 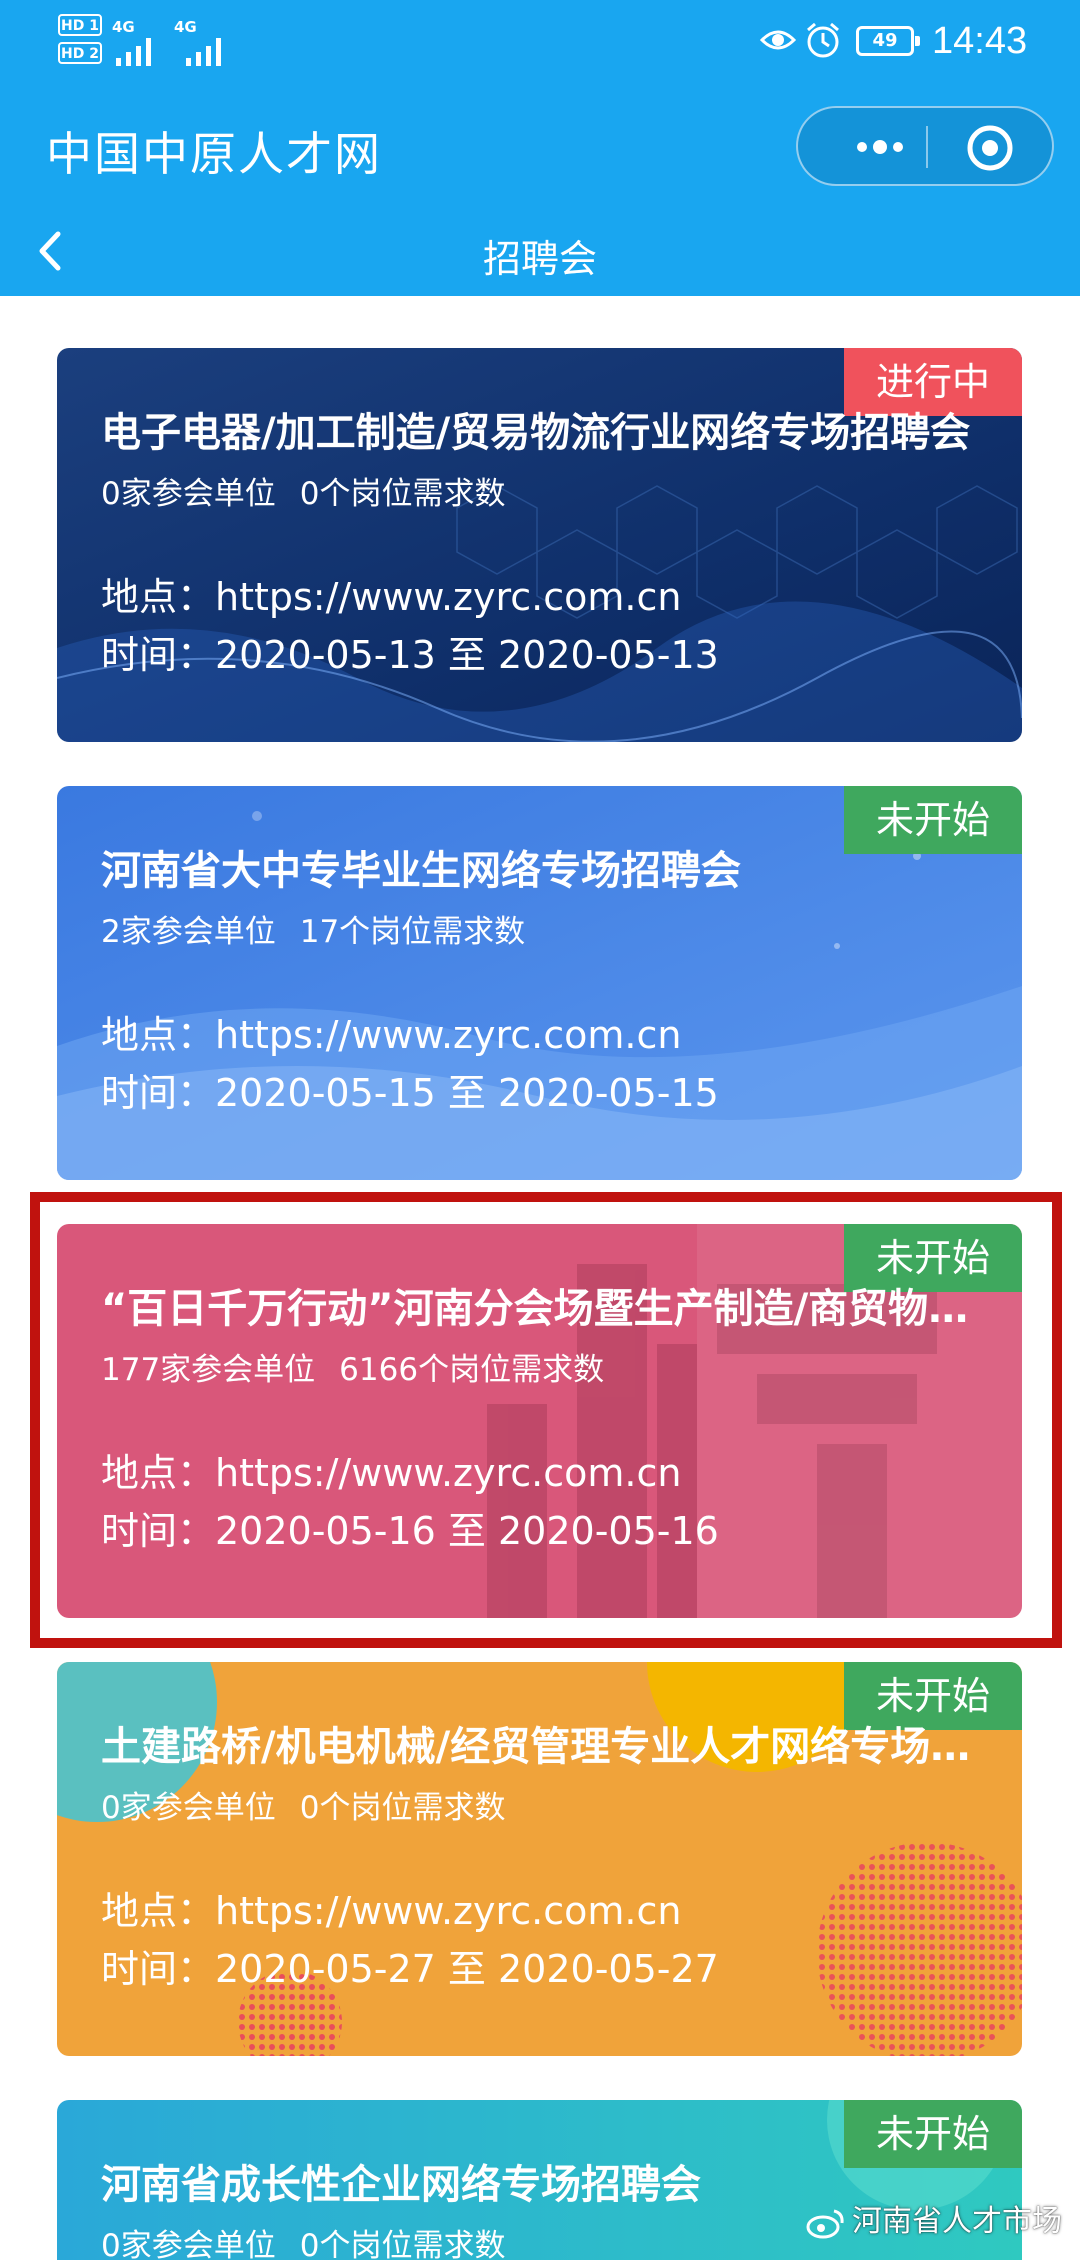 What do you see at coordinates (421, 871) in the screenshot?
I see `fair-title: 河南省大中专毕业生网络专场招聘会` at bounding box center [421, 871].